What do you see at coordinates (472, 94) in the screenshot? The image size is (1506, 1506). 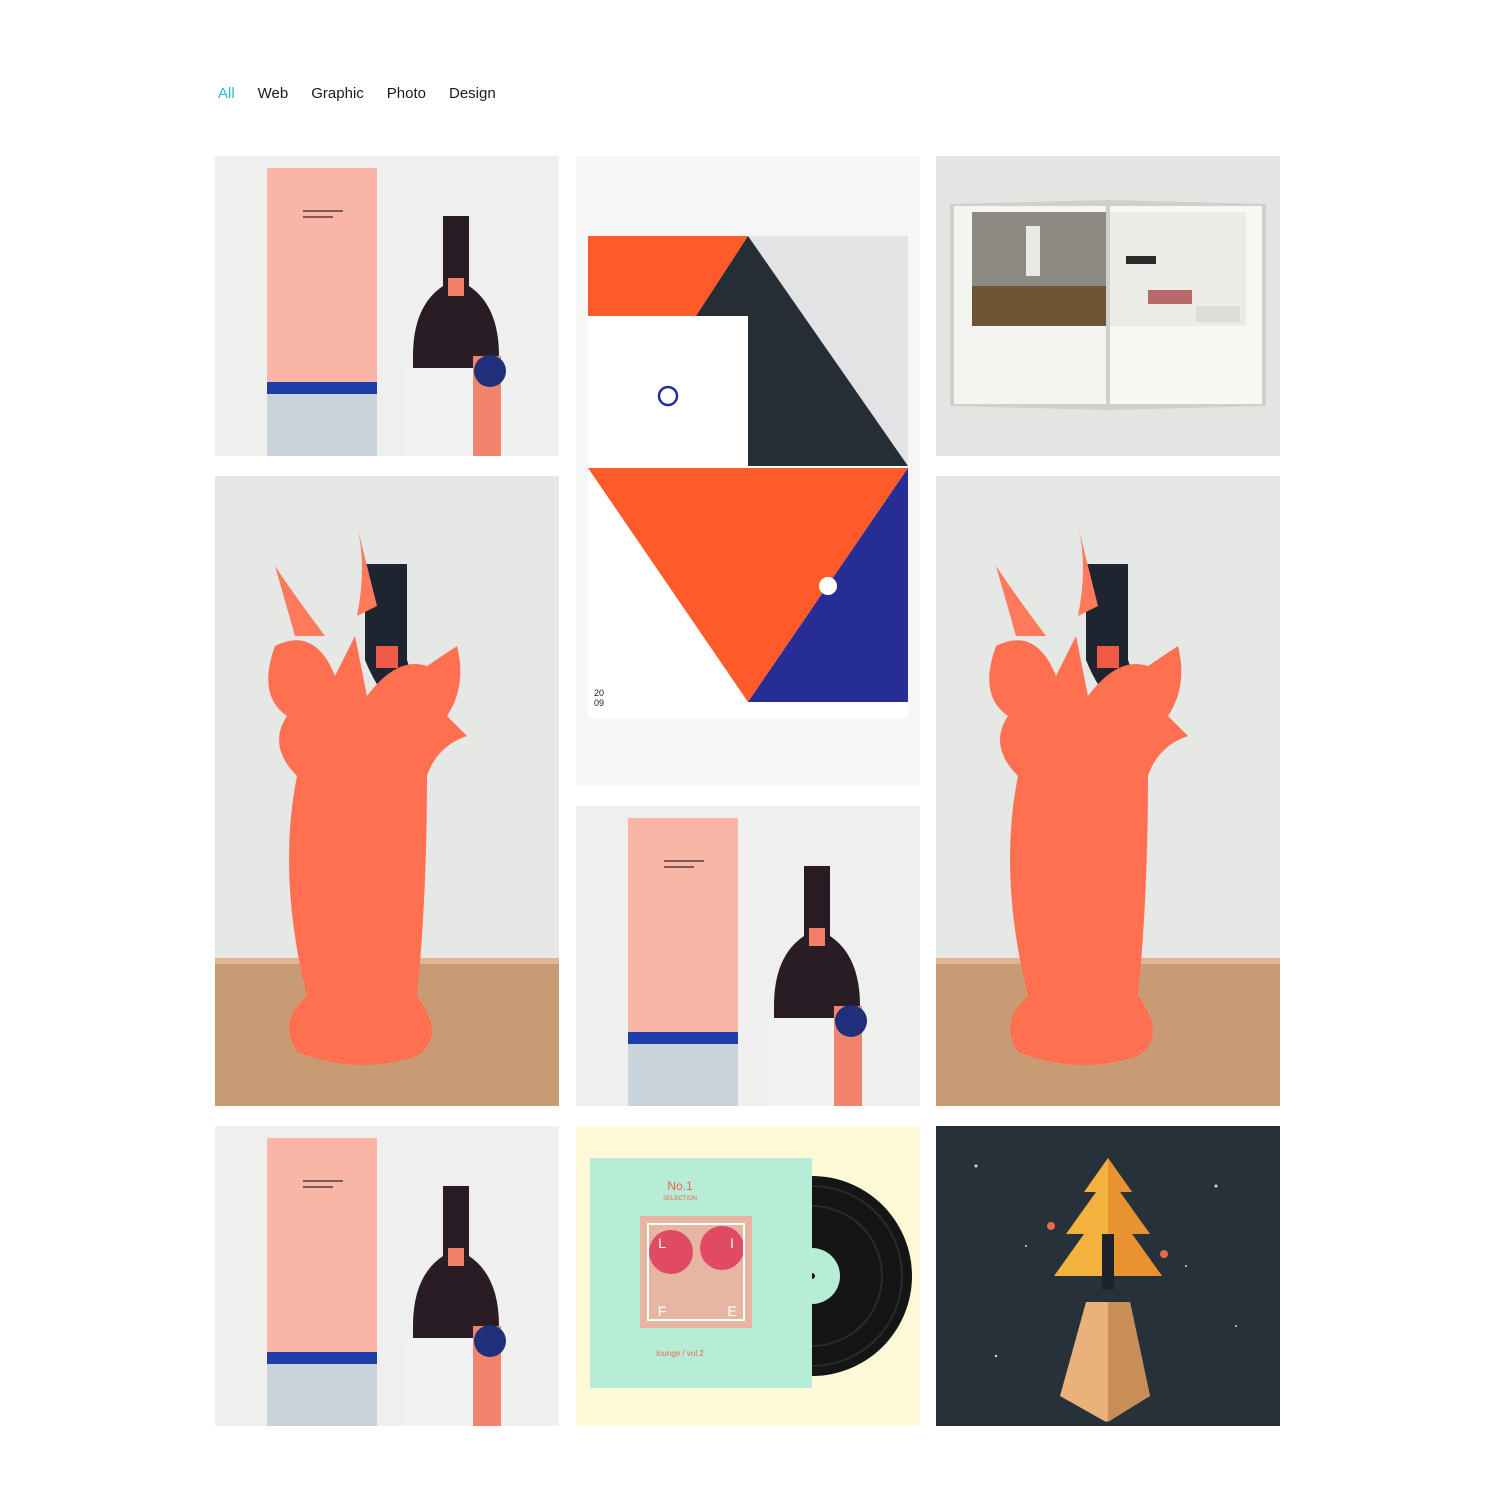 I see `filter-design: Design` at bounding box center [472, 94].